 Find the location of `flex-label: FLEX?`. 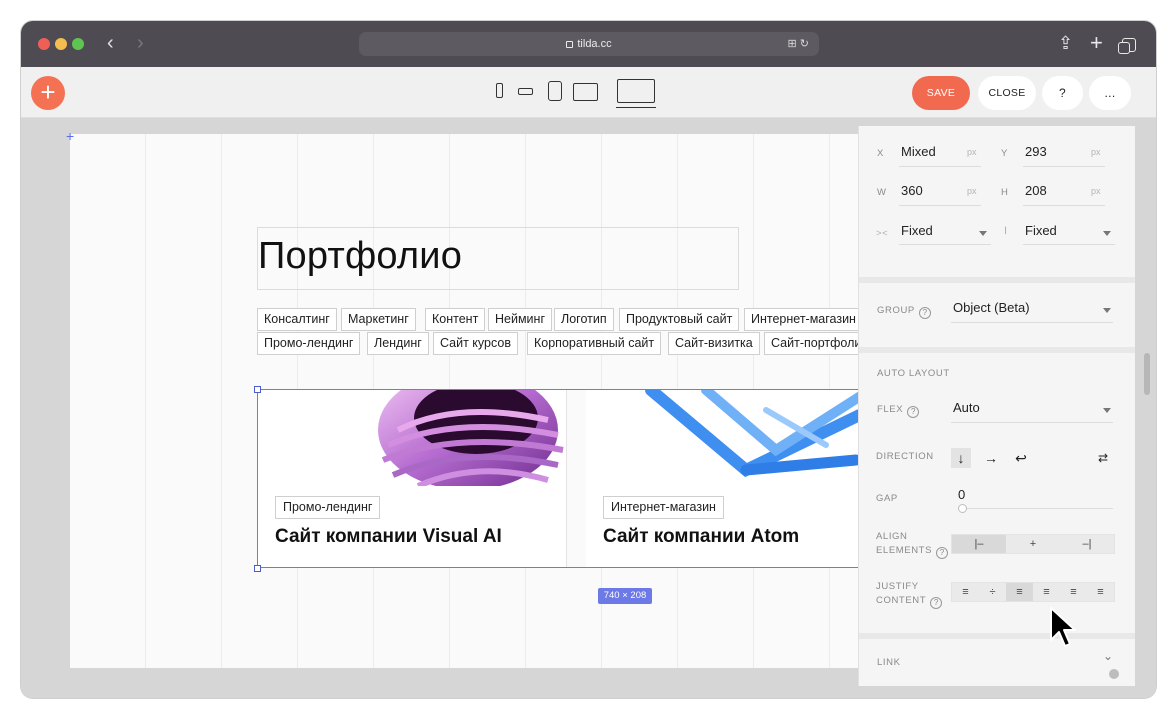

flex-label: FLEX? is located at coordinates (898, 410).